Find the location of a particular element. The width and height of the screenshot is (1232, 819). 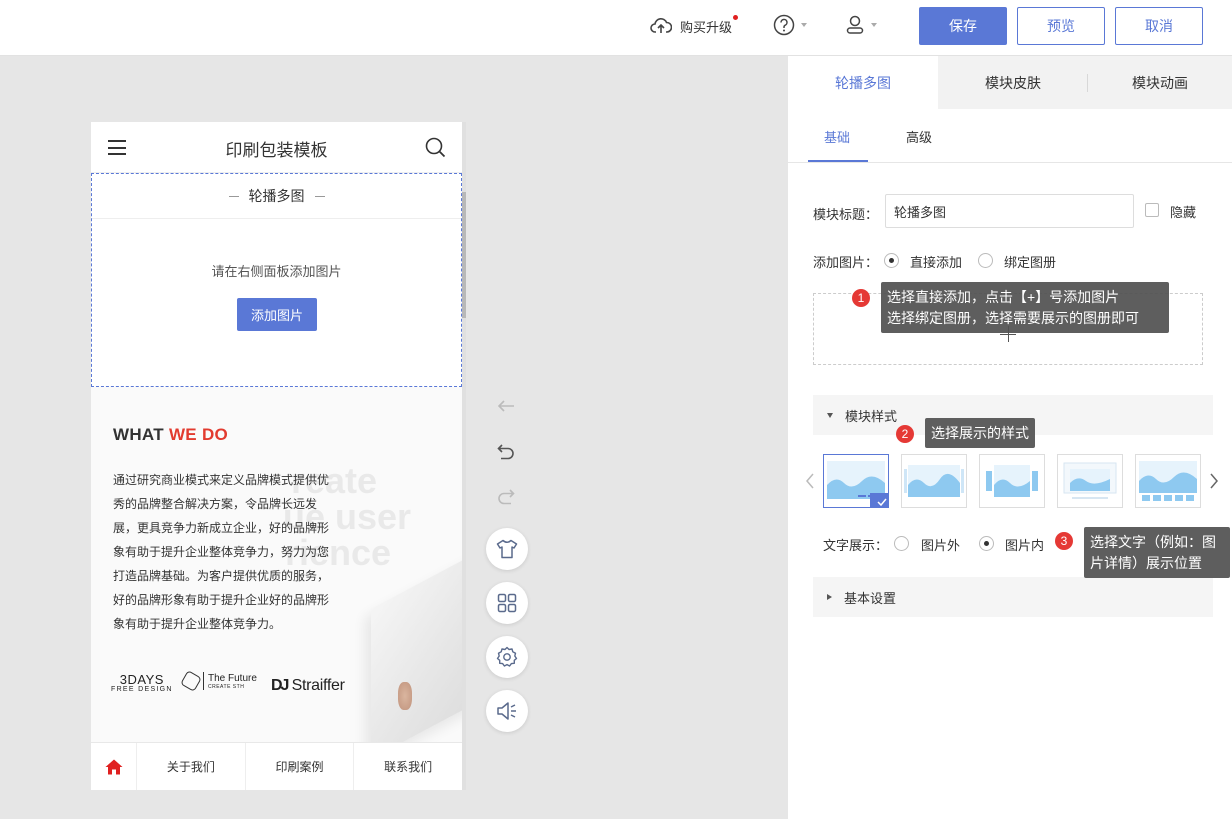

shirt-icon is located at coordinates (507, 549).